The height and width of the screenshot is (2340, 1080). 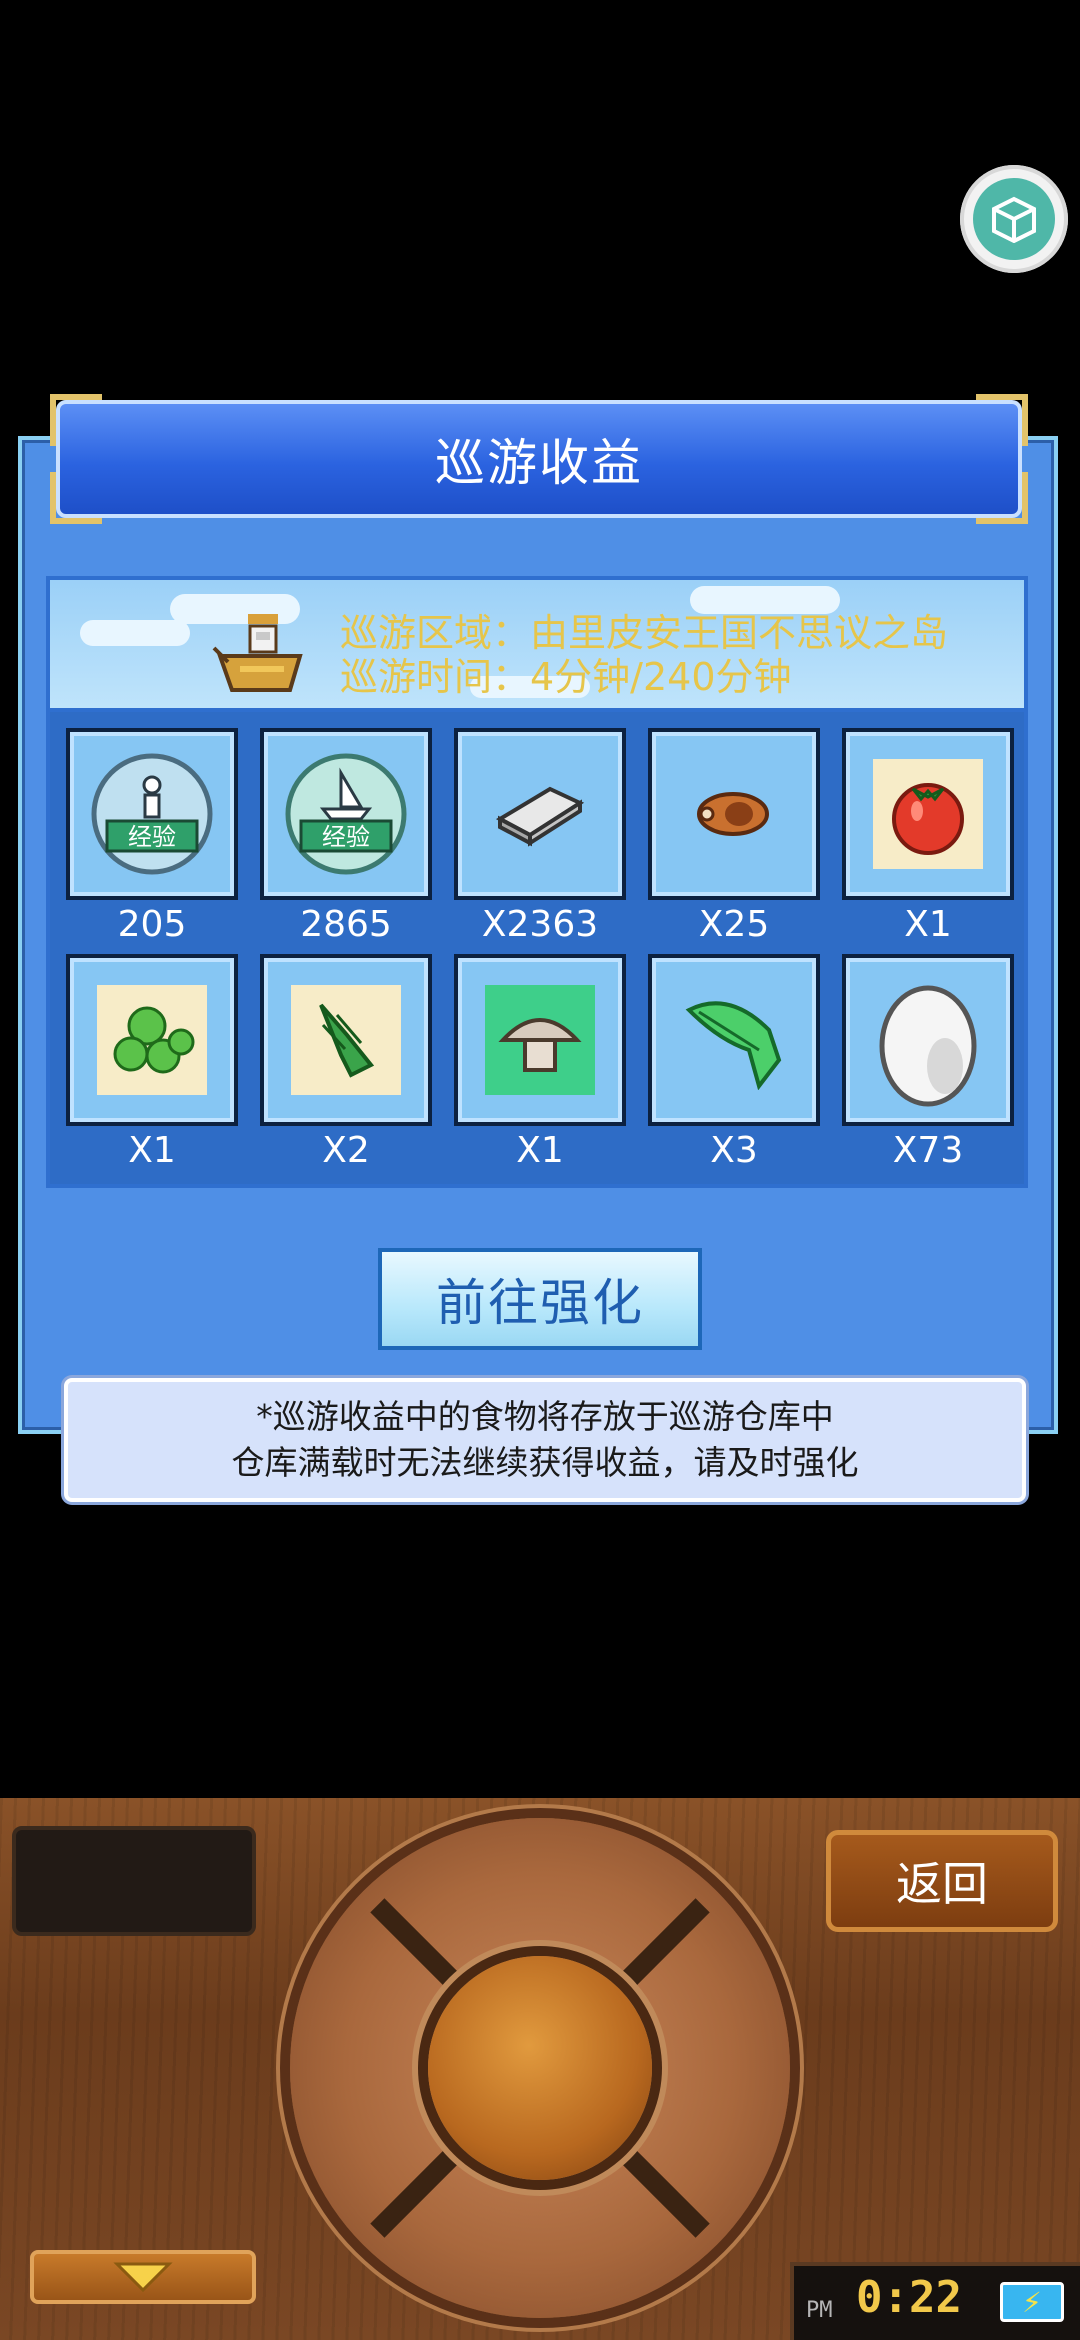 I want to click on console-screen-slot, so click(x=134, y=1881).